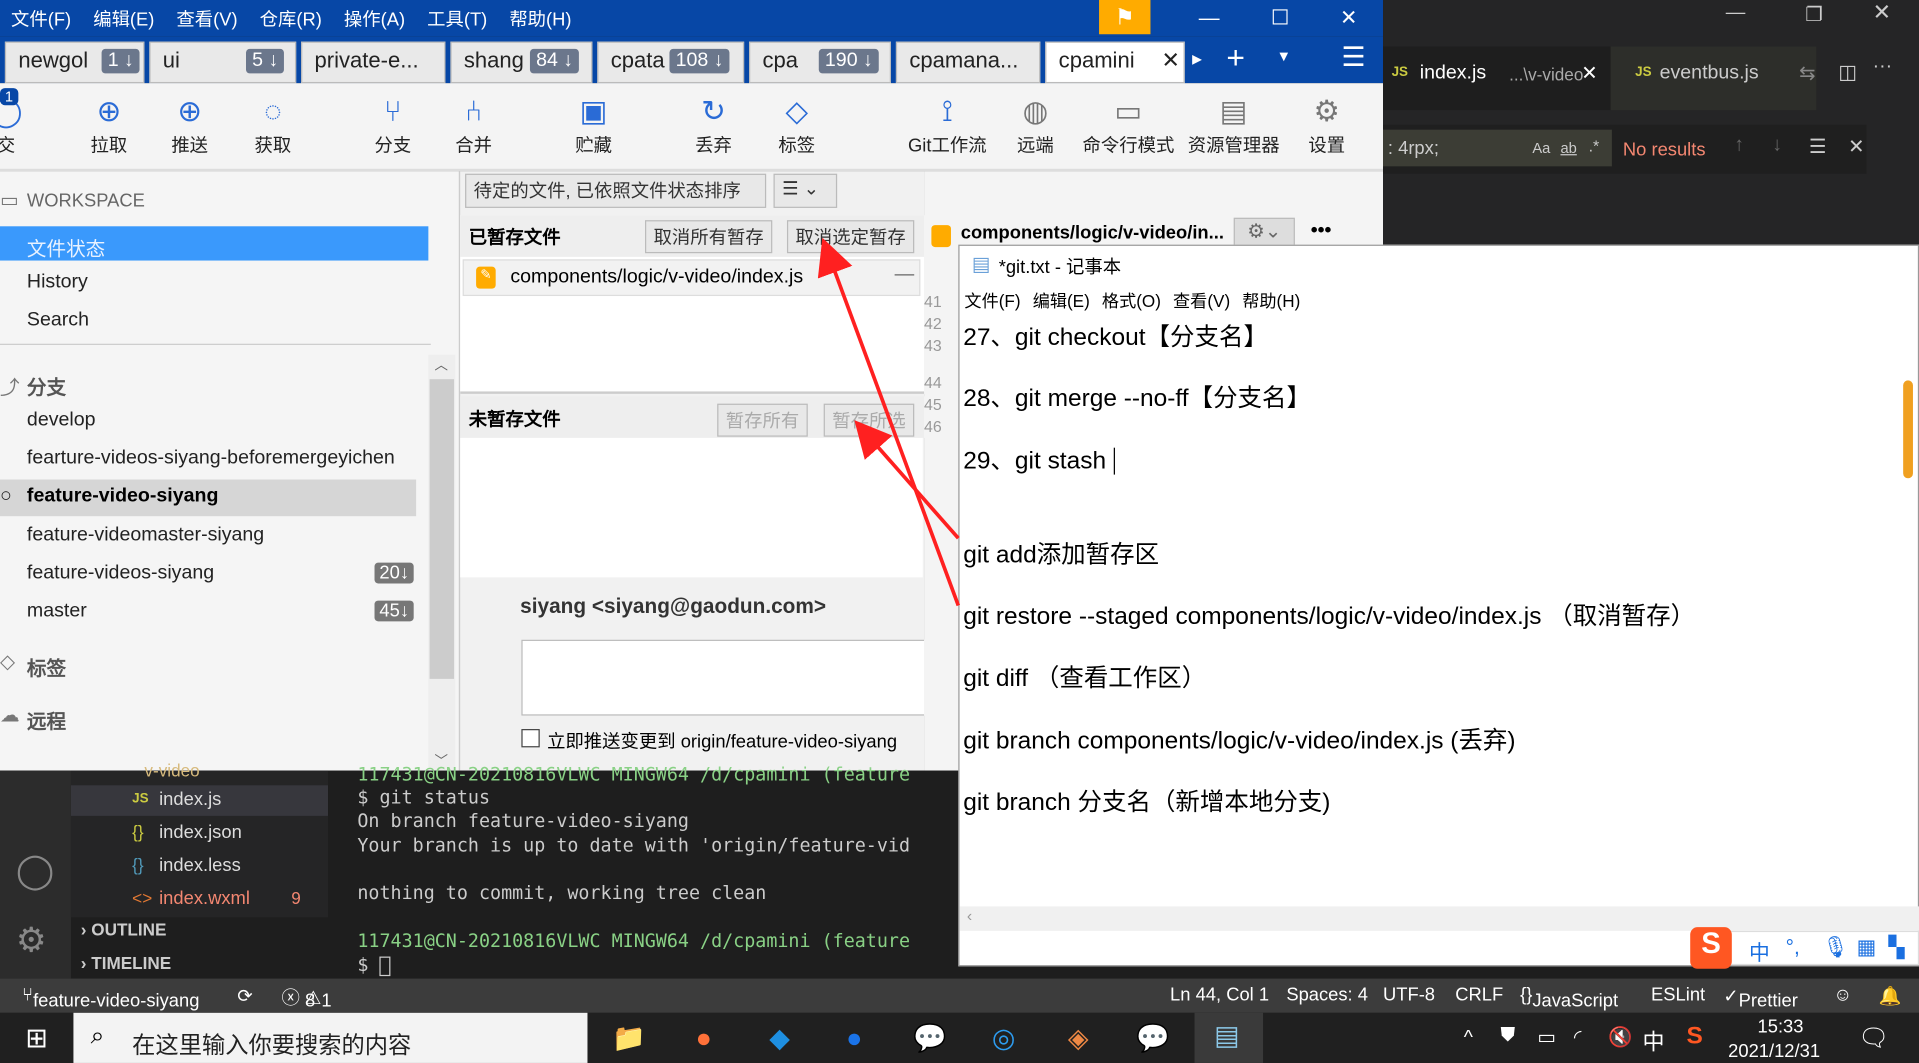  I want to click on arrow-to-unstage-selected, so click(889, 422).